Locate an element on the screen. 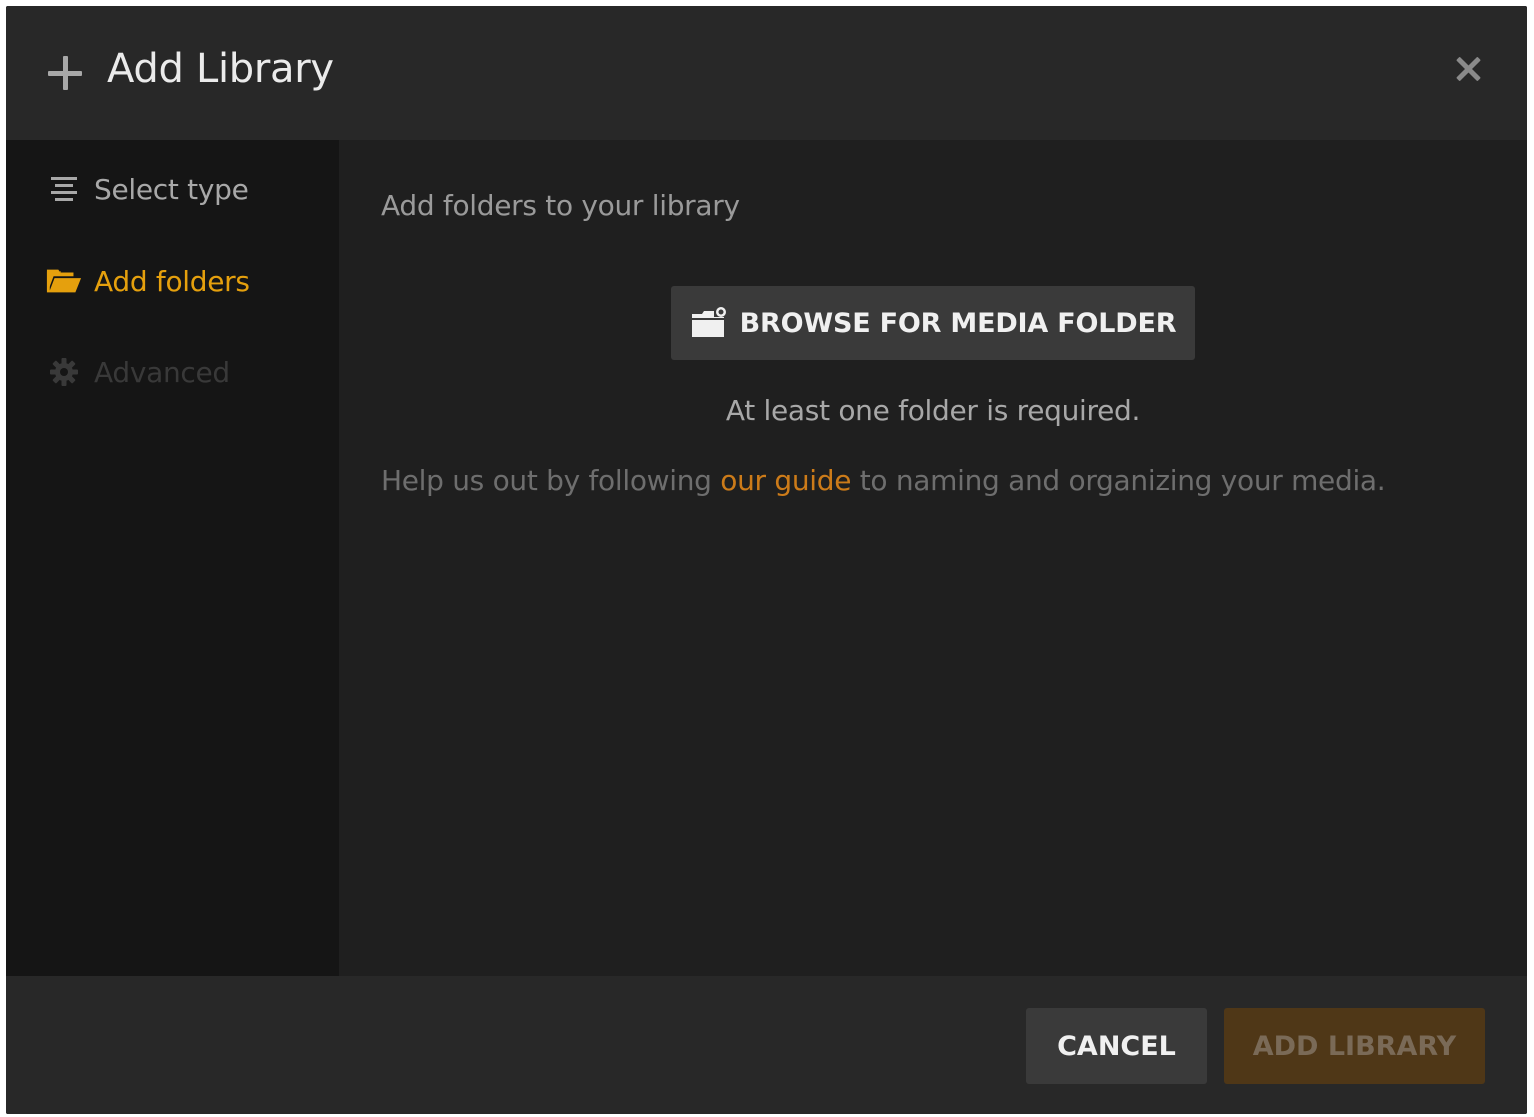 This screenshot has width=1534, height=1117. folder-open-icon is located at coordinates (64, 281).